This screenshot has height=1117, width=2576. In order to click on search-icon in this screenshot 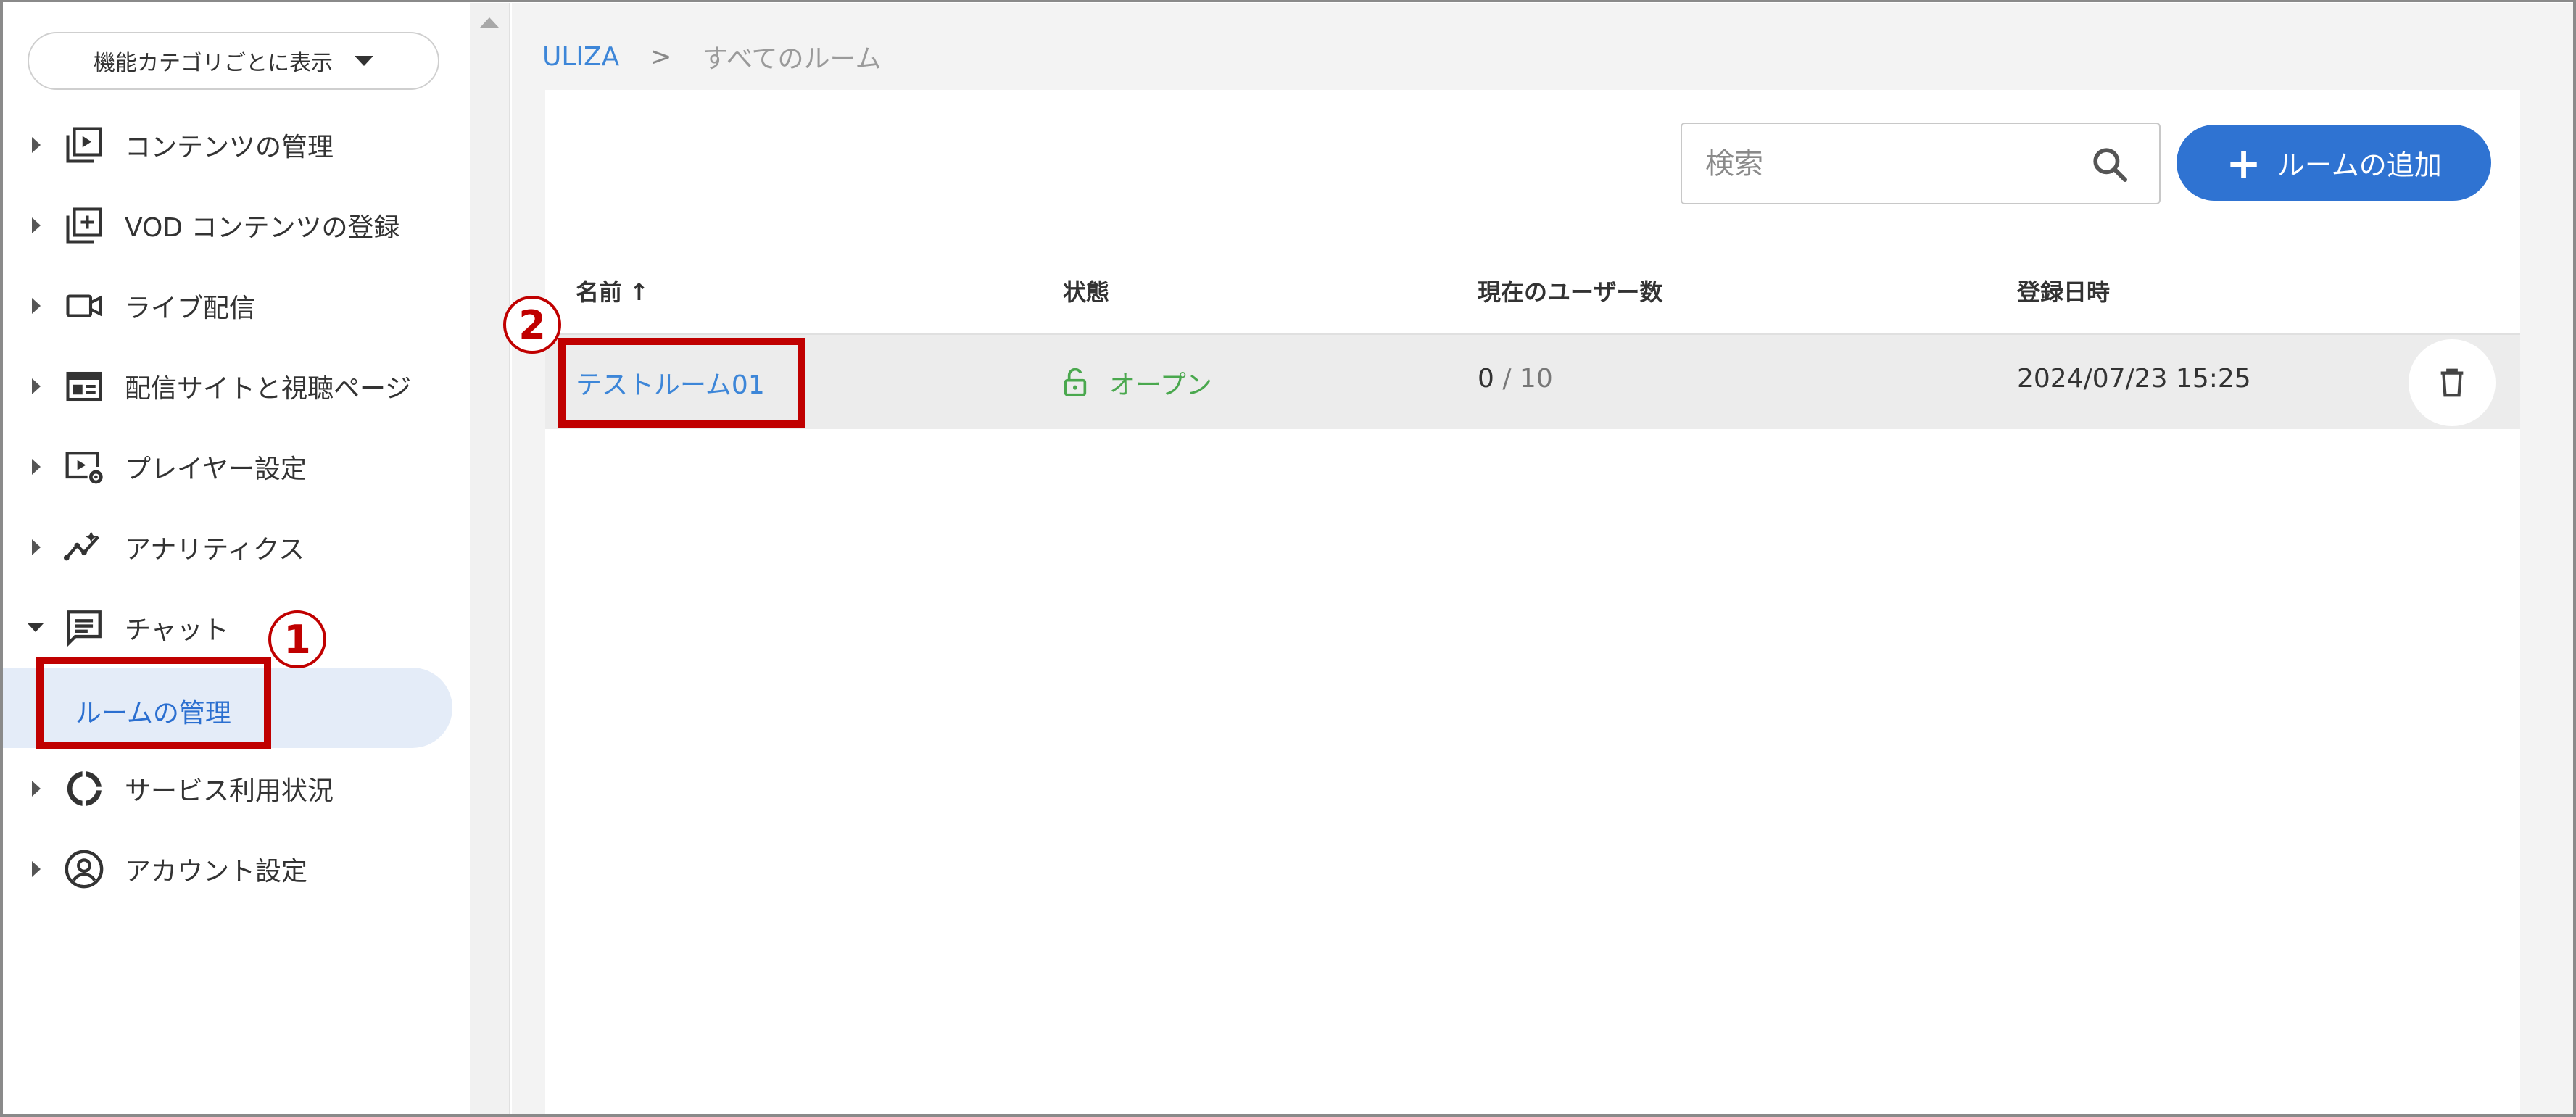, I will do `click(2110, 164)`.